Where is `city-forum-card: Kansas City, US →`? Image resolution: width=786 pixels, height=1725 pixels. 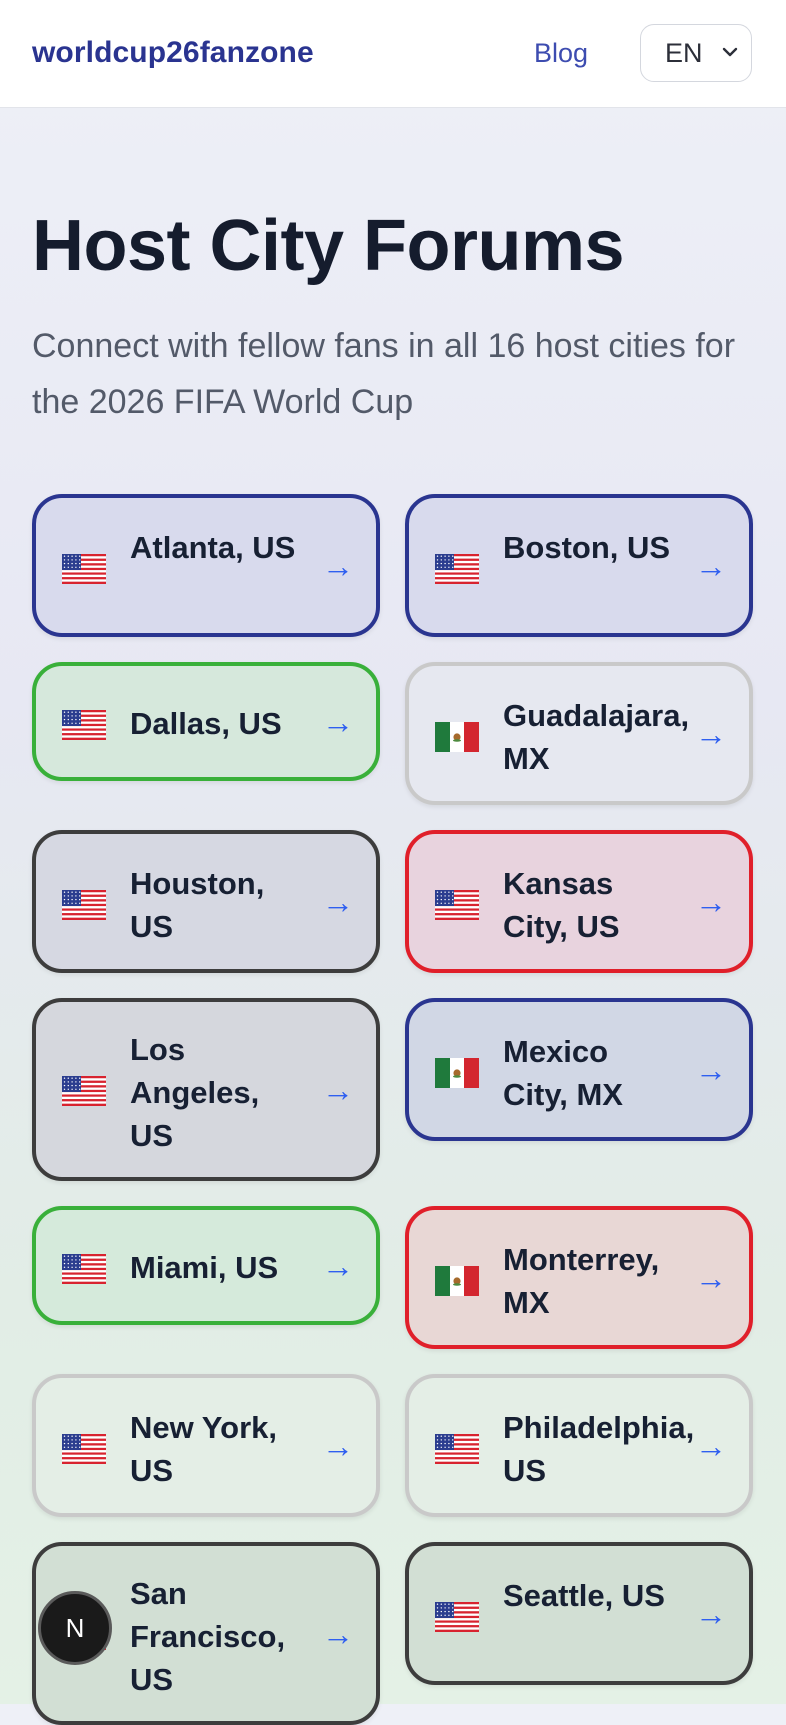 city-forum-card: Kansas City, US → is located at coordinates (579, 901).